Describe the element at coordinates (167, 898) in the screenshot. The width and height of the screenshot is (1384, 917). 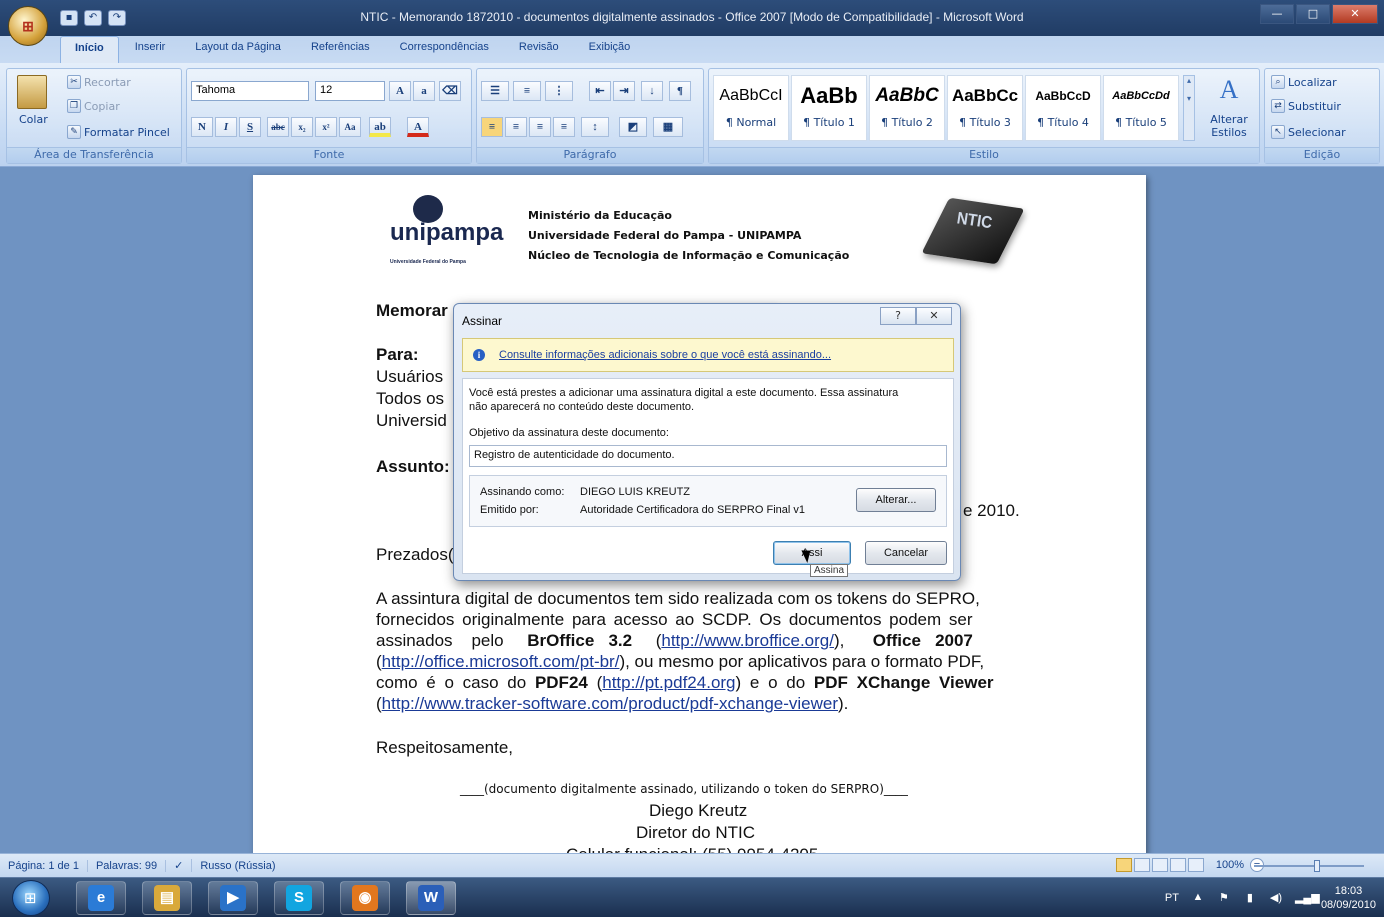
I see `taskbar-app: ▤` at that location.